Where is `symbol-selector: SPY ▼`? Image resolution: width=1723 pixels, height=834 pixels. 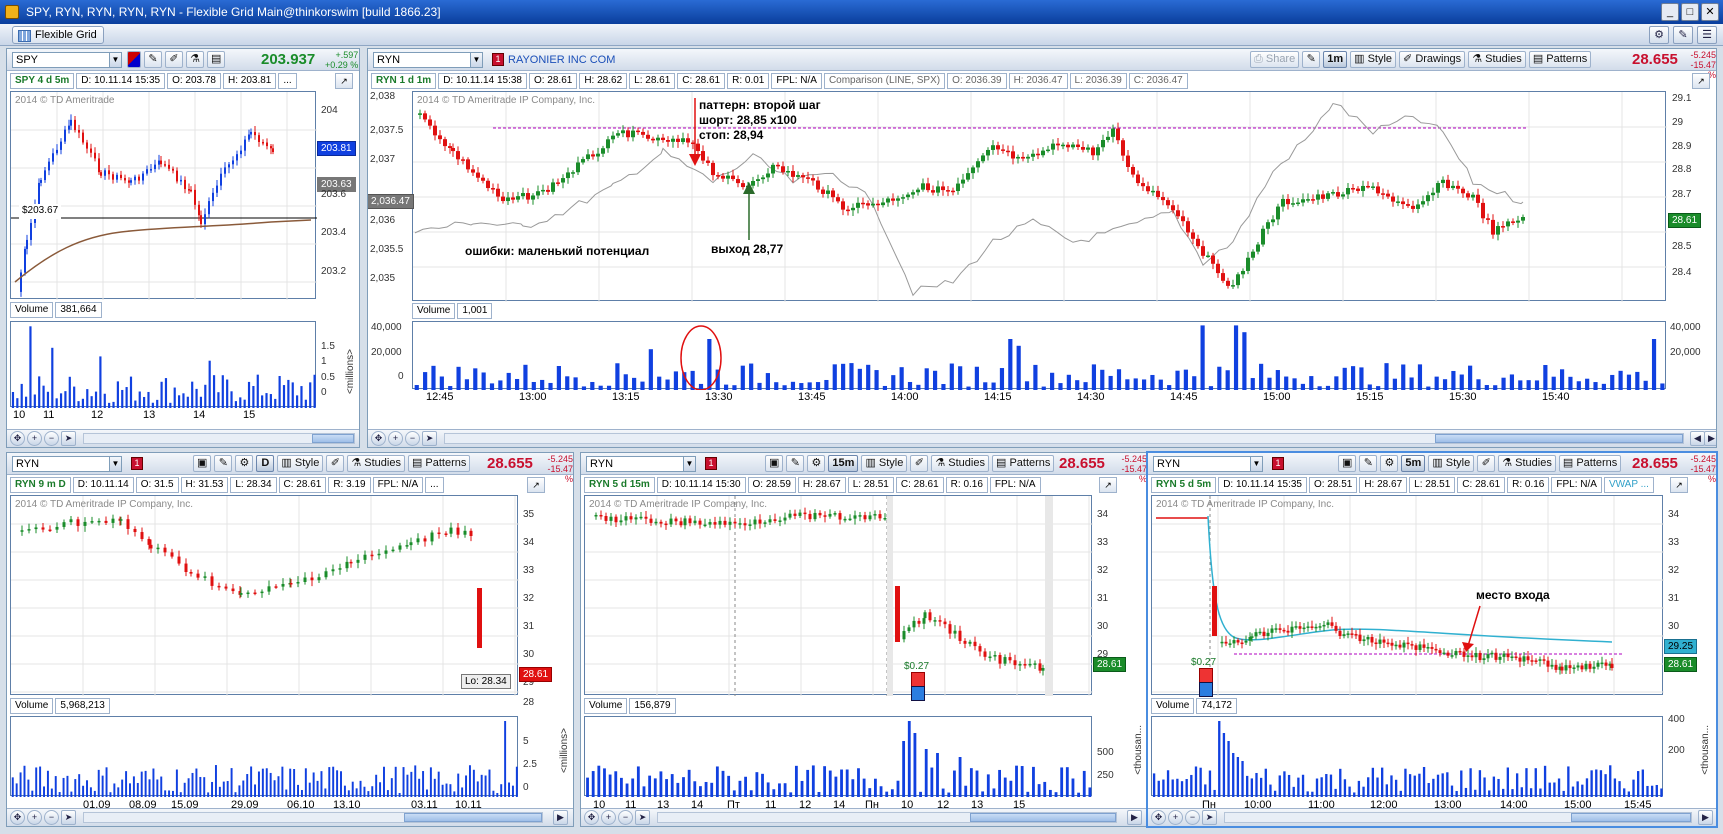
symbol-selector: SPY ▼ is located at coordinates (67, 60).